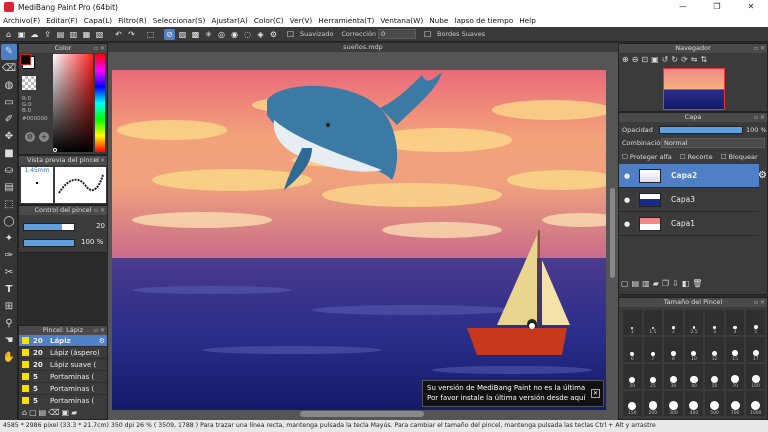 Image resolution: width=768 pixels, height=432 pixels. Describe the element at coordinates (74, 412) in the screenshot. I see `folder-icon: ▰` at that location.